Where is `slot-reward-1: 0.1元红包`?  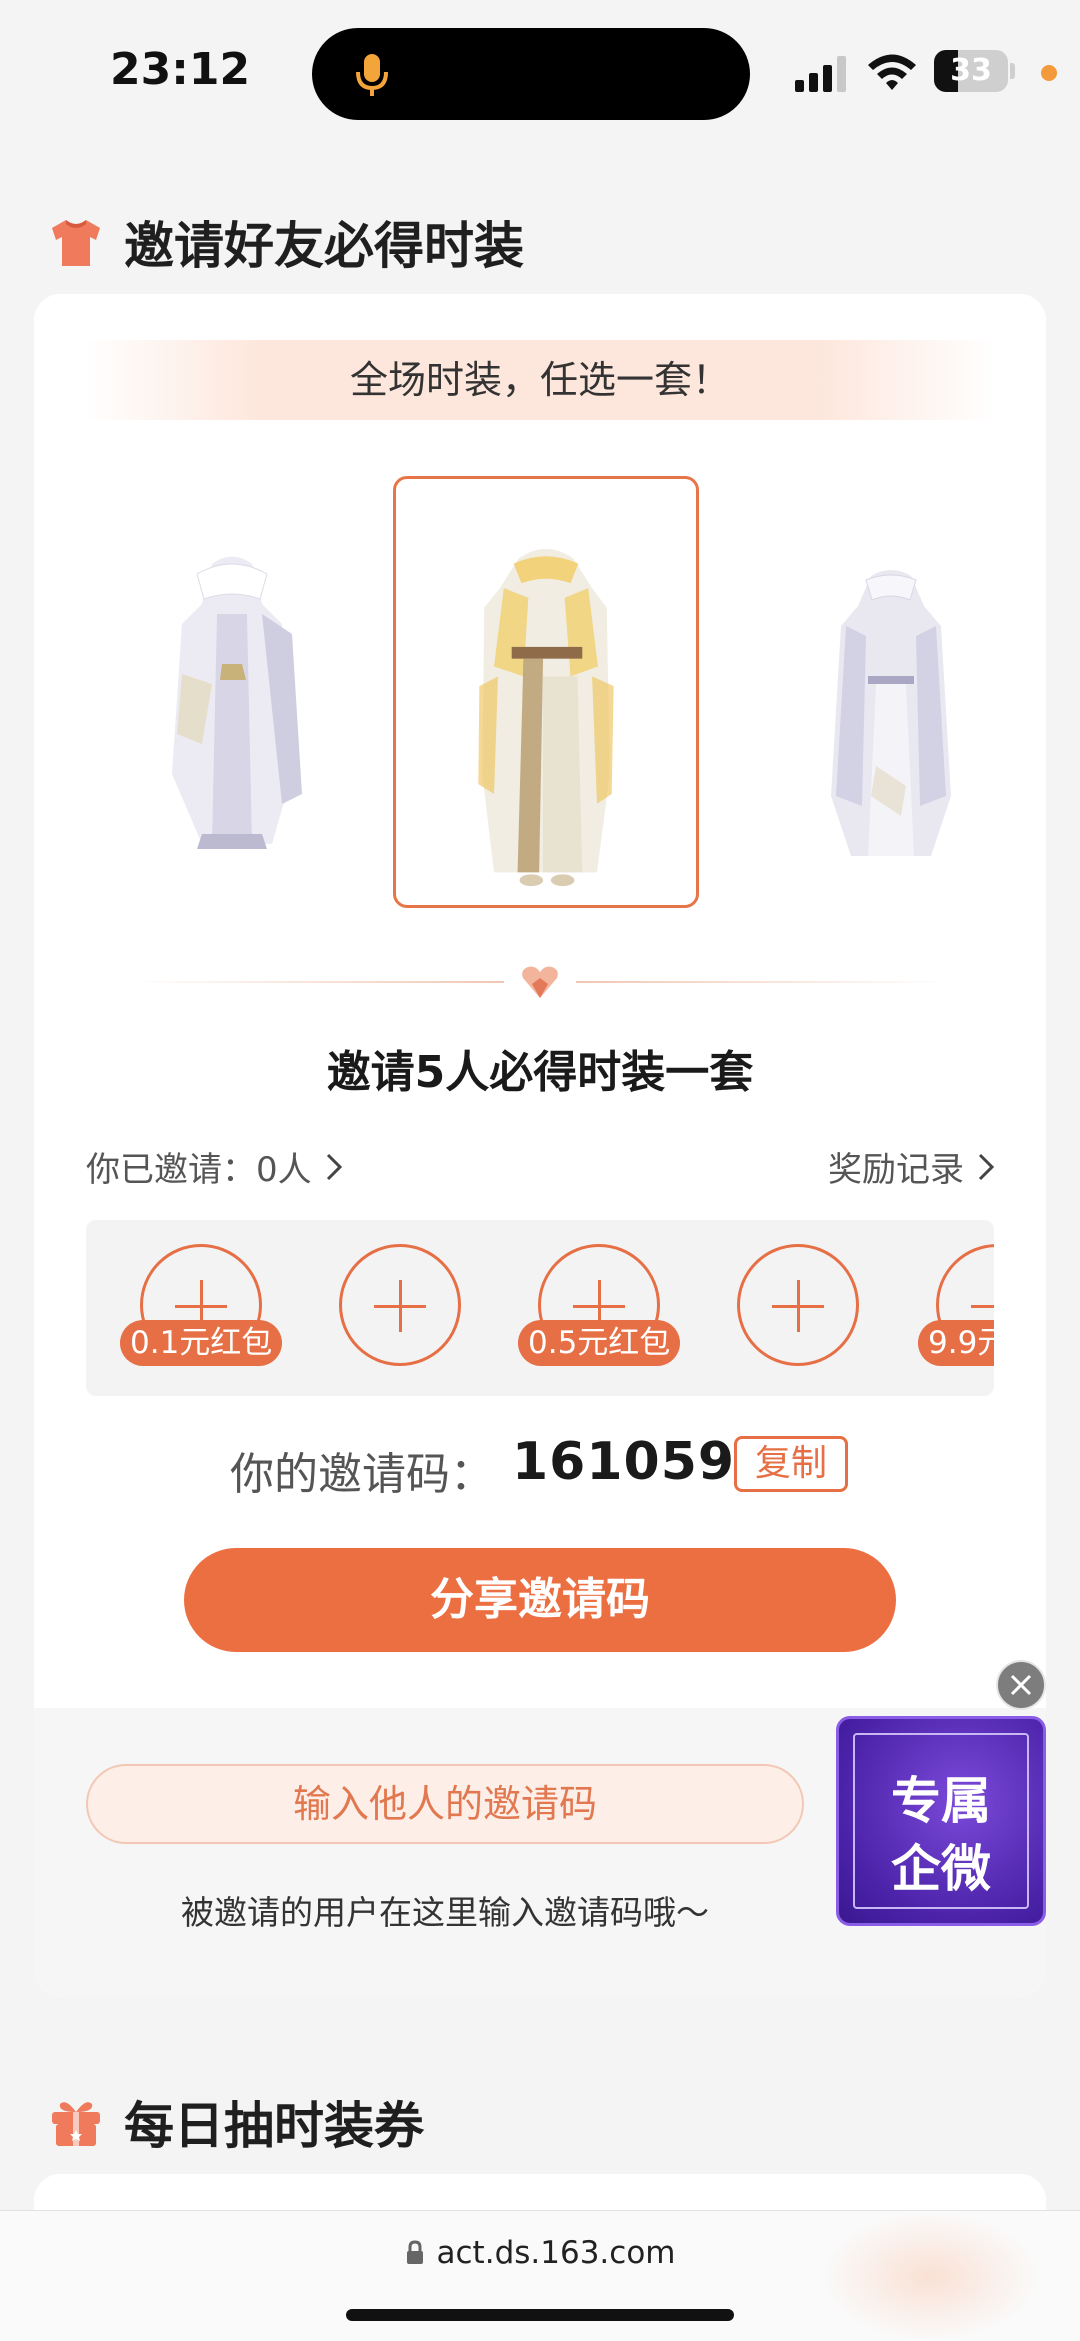 slot-reward-1: 0.1元红包 is located at coordinates (201, 1343).